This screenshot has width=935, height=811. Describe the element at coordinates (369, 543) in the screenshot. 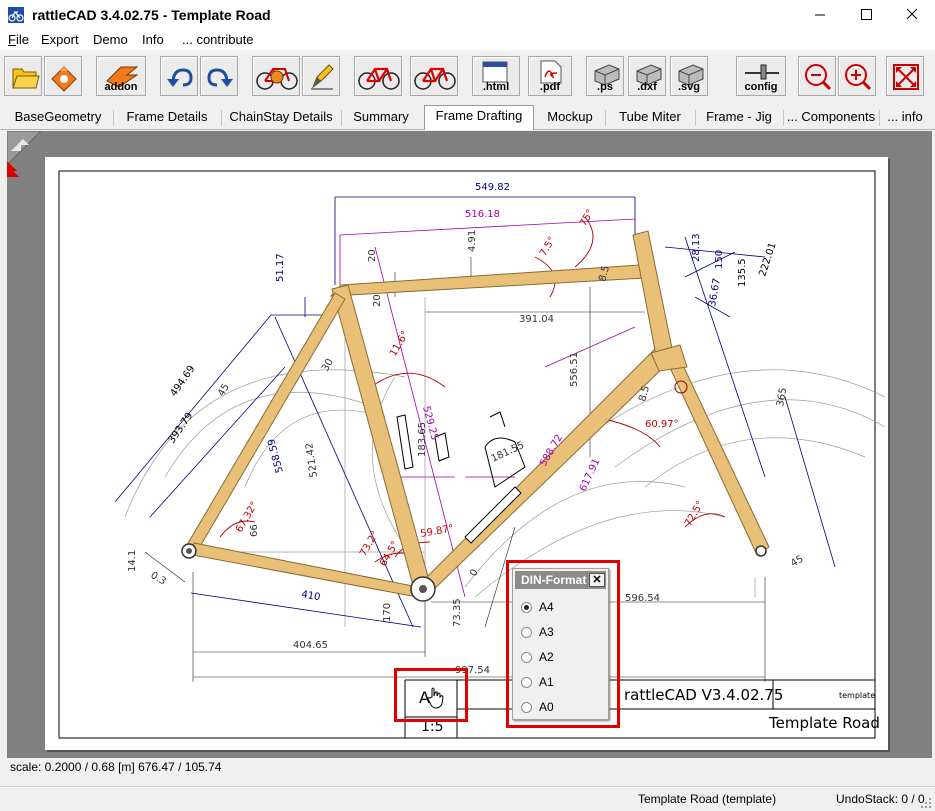

I see `dim-text: 73.2°` at that location.